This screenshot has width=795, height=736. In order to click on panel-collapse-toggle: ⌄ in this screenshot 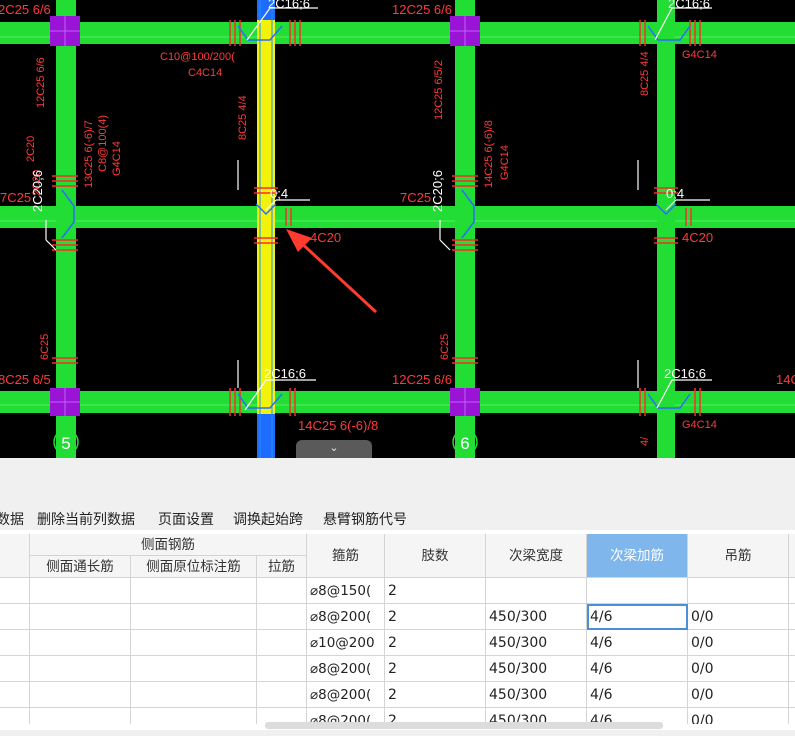, I will do `click(334, 449)`.